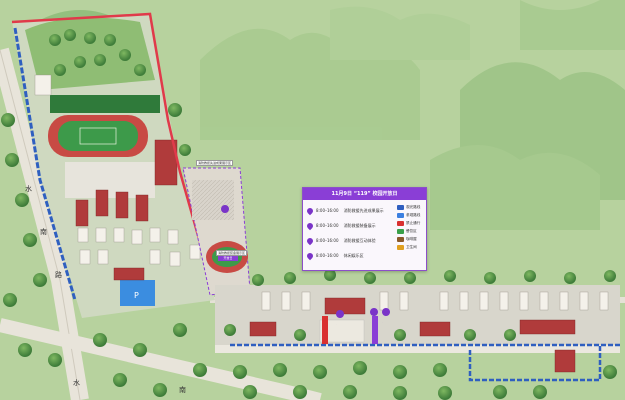 The image size is (625, 400). What do you see at coordinates (136, 295) in the screenshot?
I see `svg-text: P` at bounding box center [136, 295].